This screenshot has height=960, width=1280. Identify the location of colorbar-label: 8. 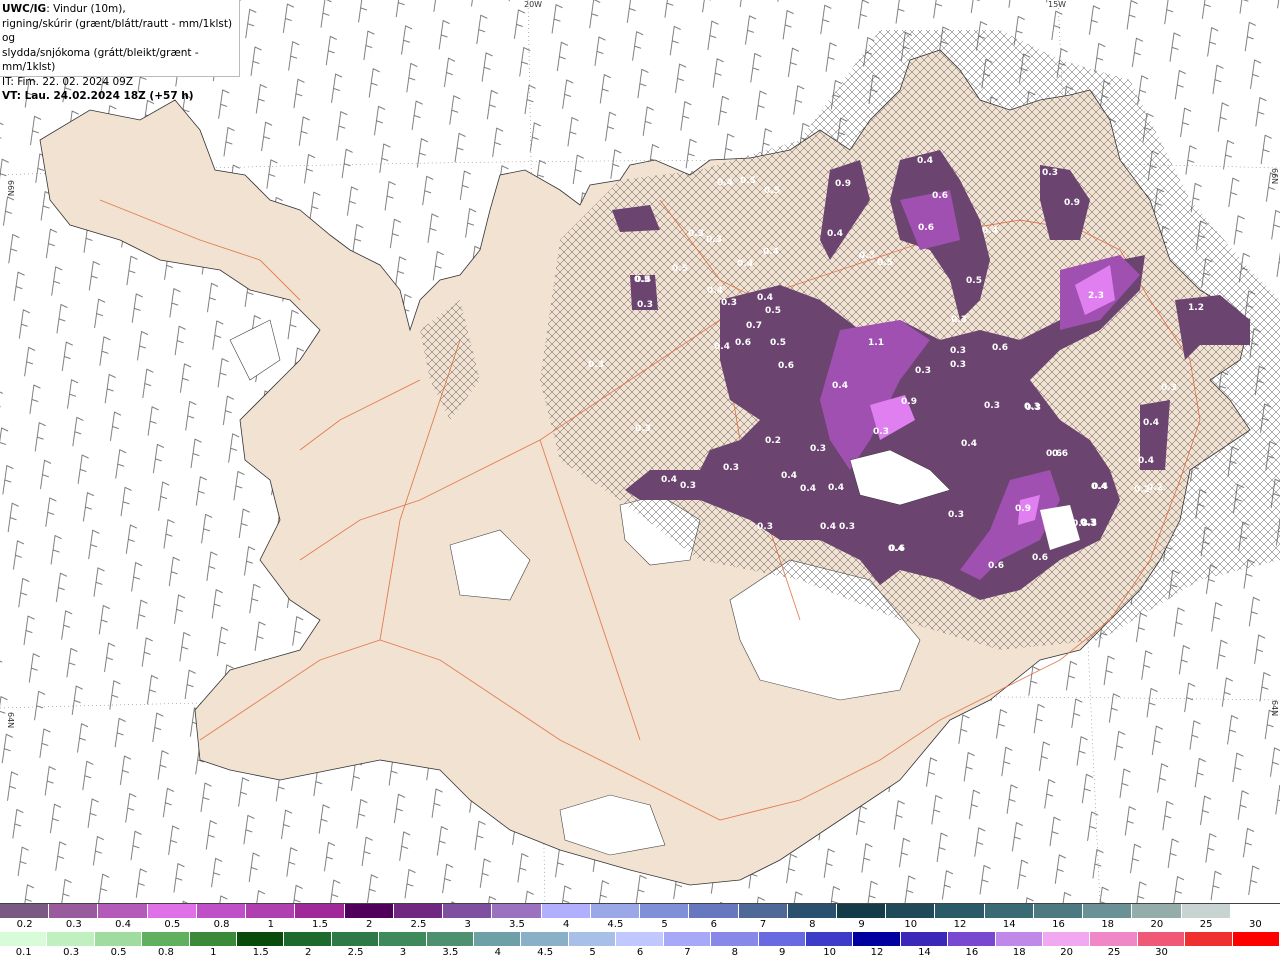
(812, 924).